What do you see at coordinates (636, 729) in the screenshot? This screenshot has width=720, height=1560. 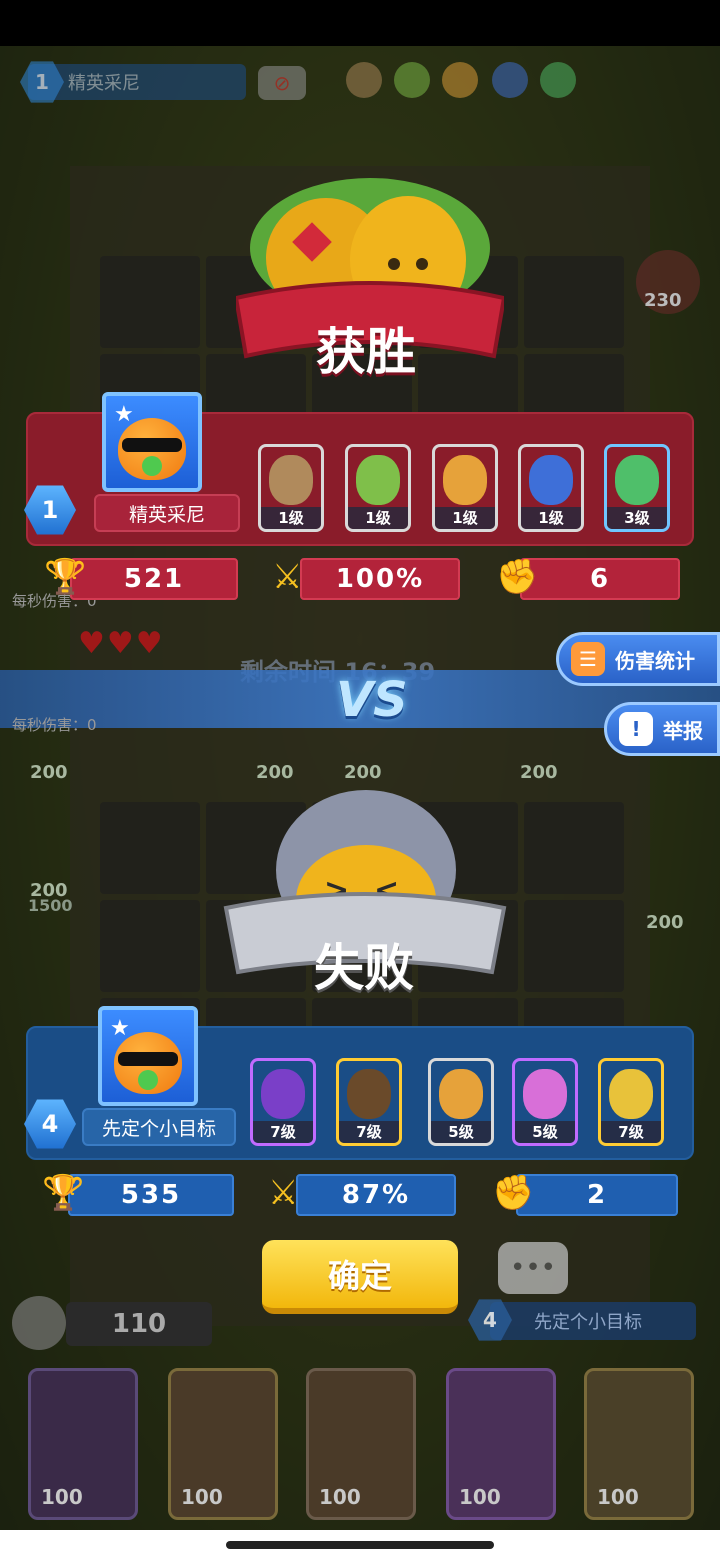 I see `shield-icon: !` at bounding box center [636, 729].